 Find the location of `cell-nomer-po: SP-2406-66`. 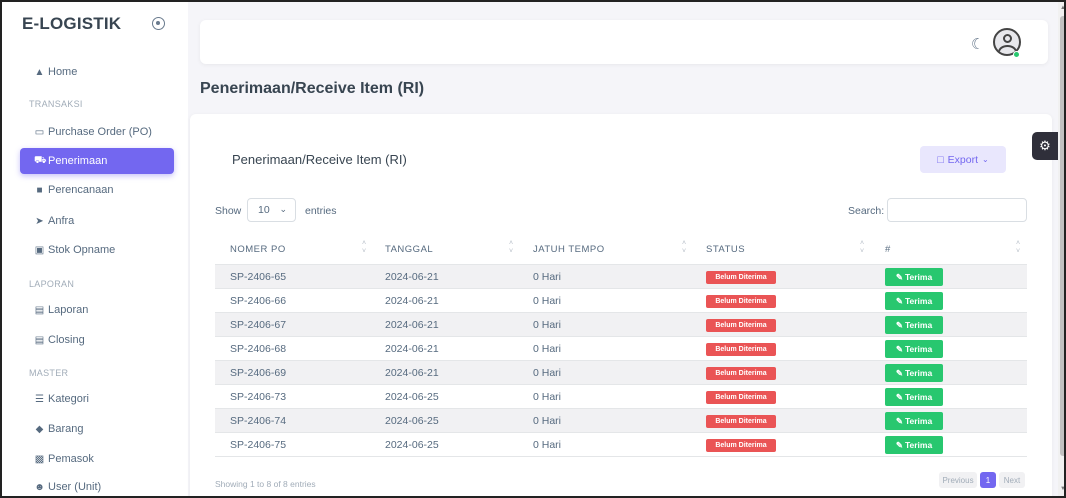

cell-nomer-po: SP-2406-66 is located at coordinates (258, 301).